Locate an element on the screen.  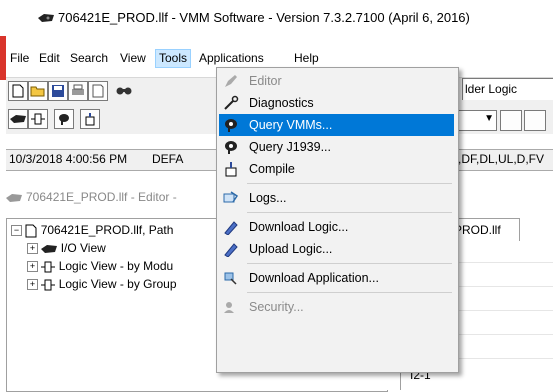
chevron-down-icon: ▼ is located at coordinates (489, 118).